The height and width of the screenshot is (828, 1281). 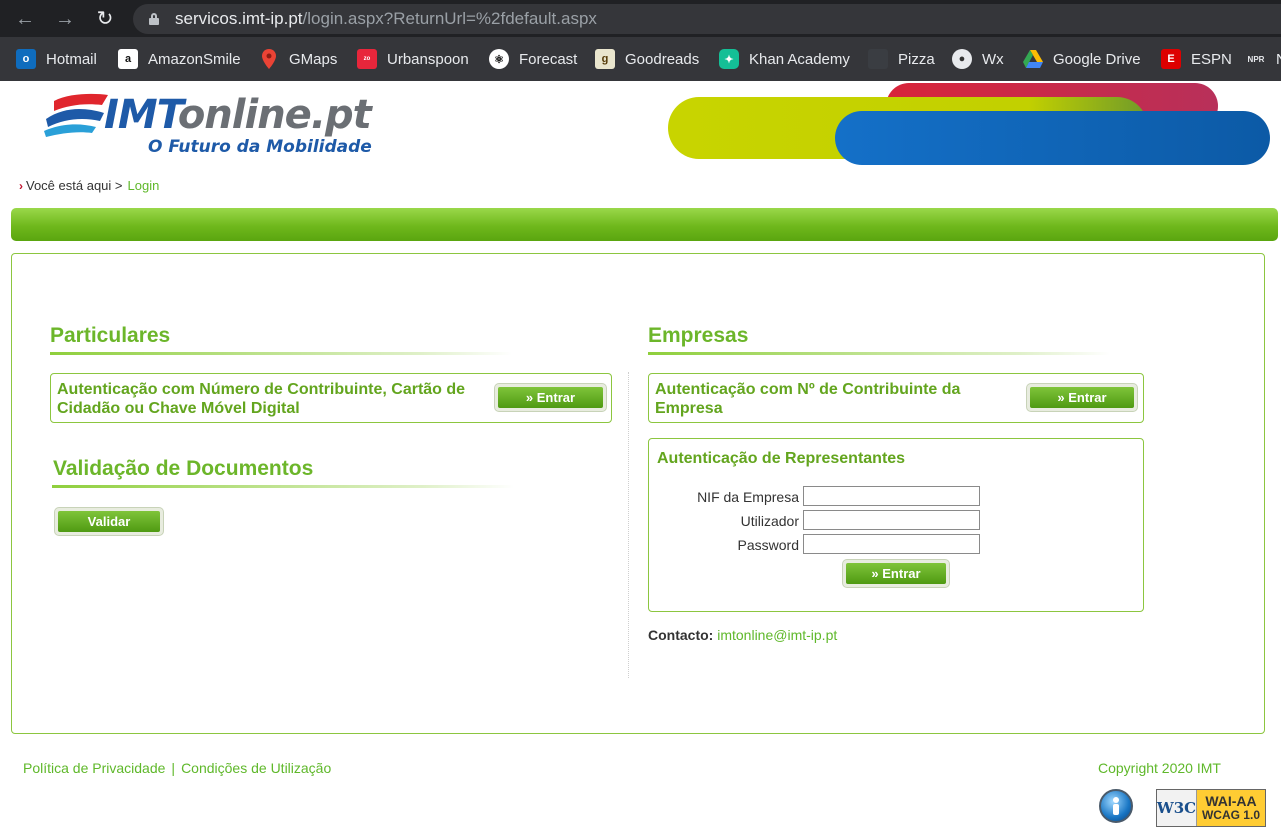 I want to click on breadcrumb: › Você está aqui > Login, so click(x=89, y=185).